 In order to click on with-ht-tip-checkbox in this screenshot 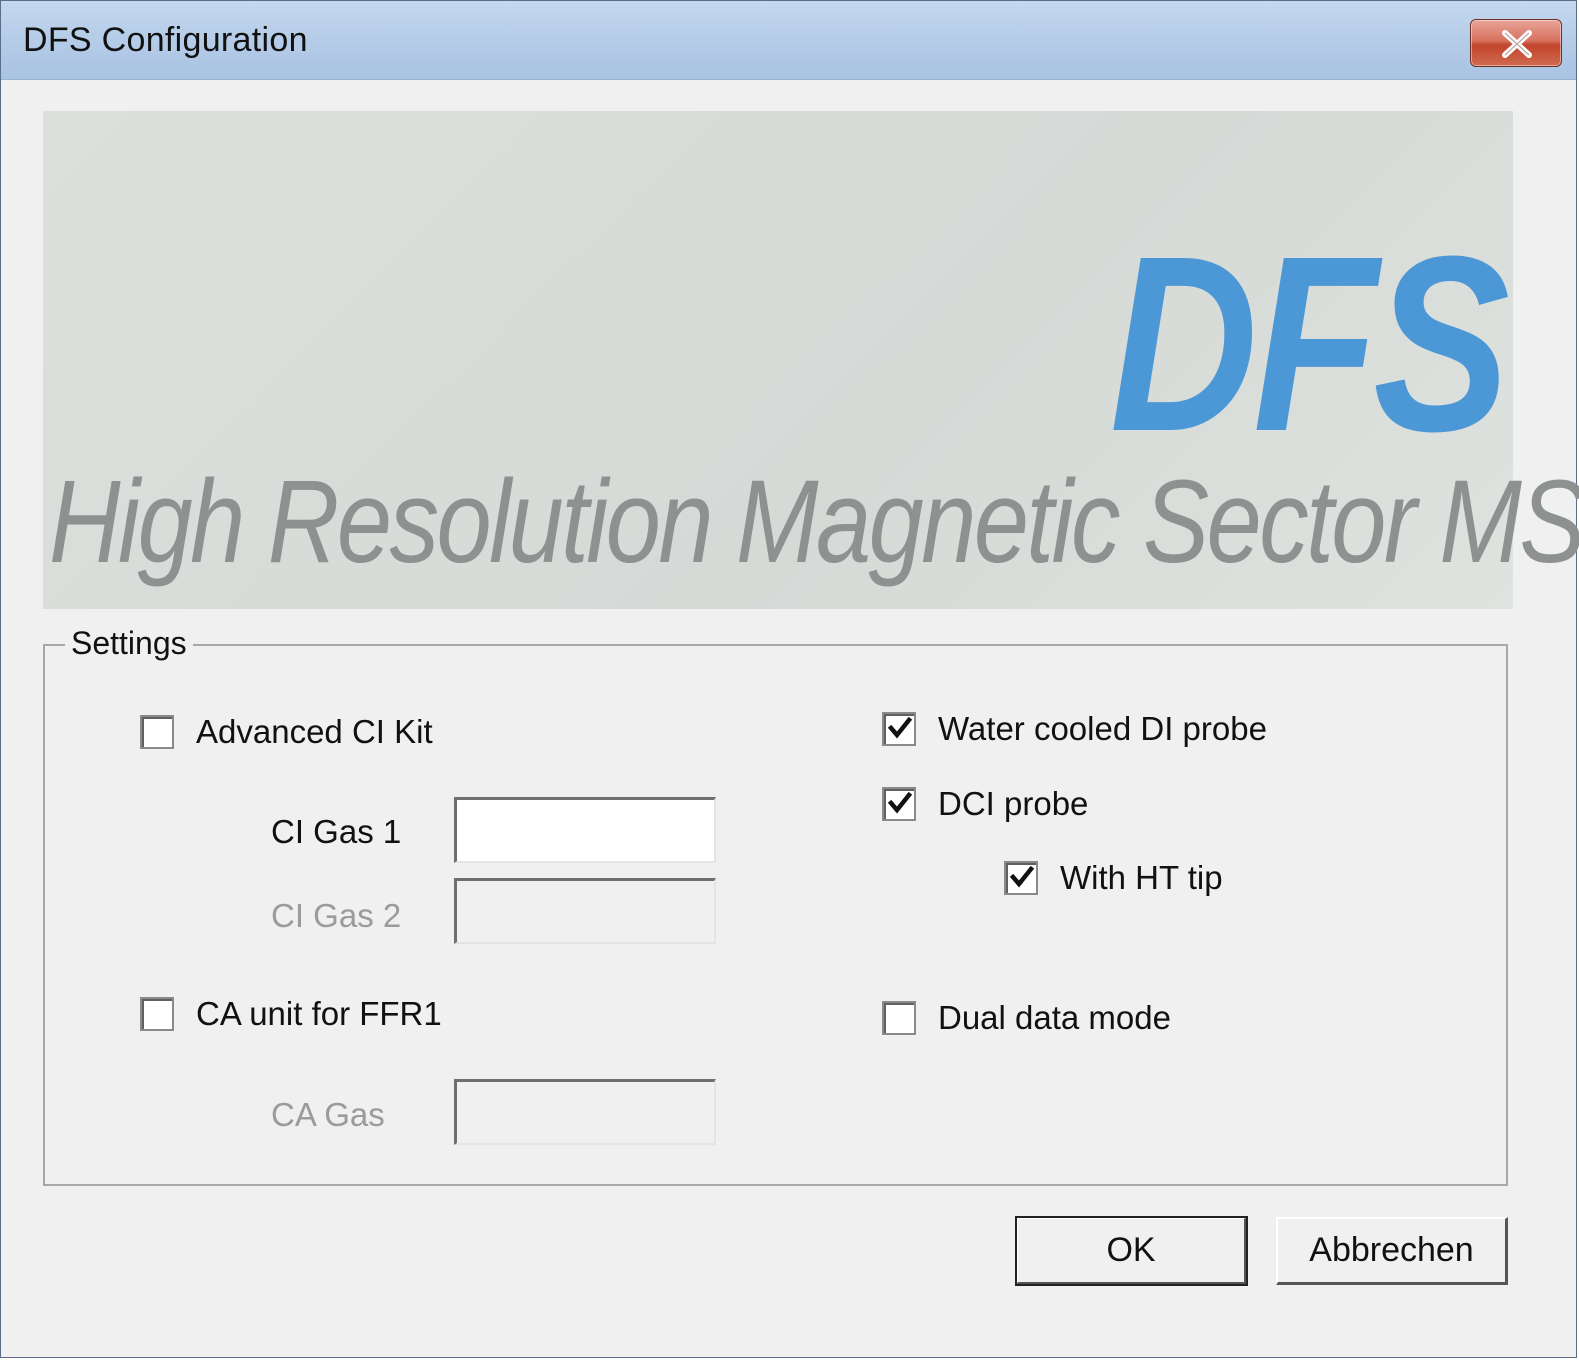, I will do `click(1021, 878)`.